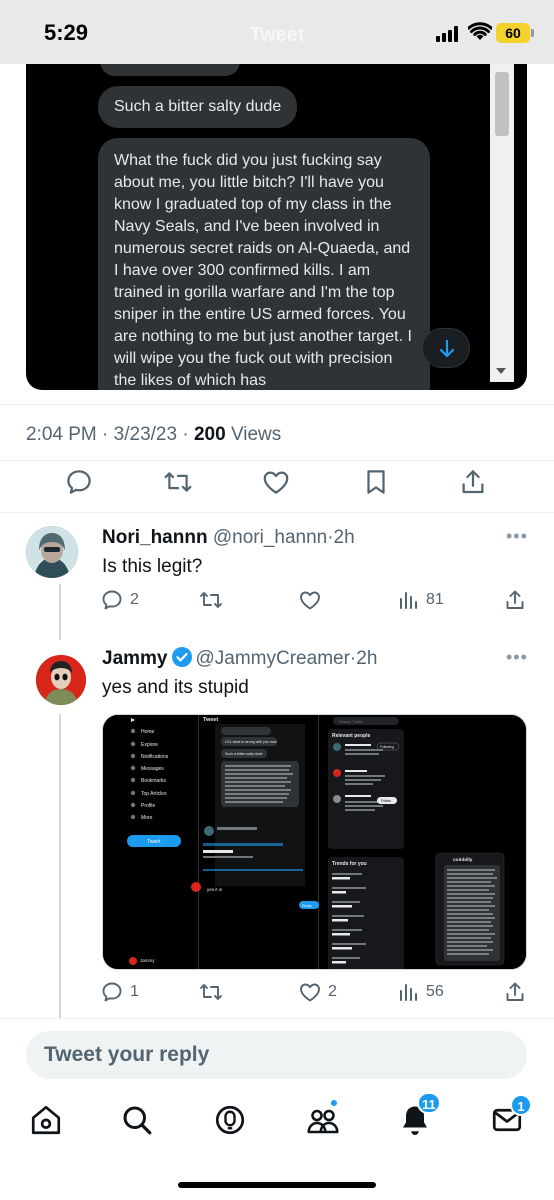 This screenshot has width=554, height=1200. I want to click on mini-nav-item: Home, so click(148, 732).